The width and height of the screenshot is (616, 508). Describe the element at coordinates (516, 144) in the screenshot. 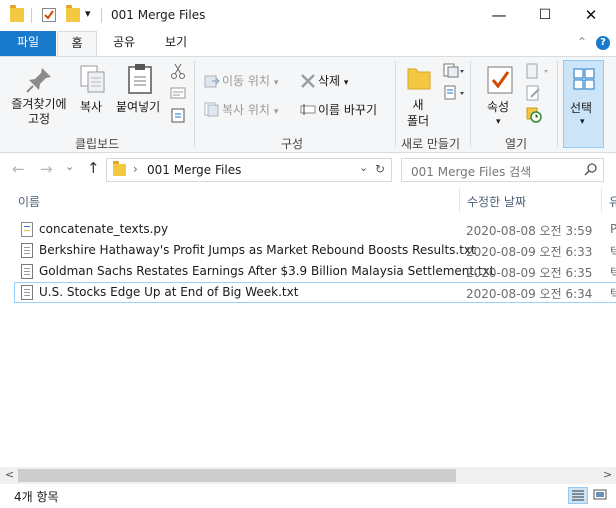

I see `open-group-label: 열기` at that location.